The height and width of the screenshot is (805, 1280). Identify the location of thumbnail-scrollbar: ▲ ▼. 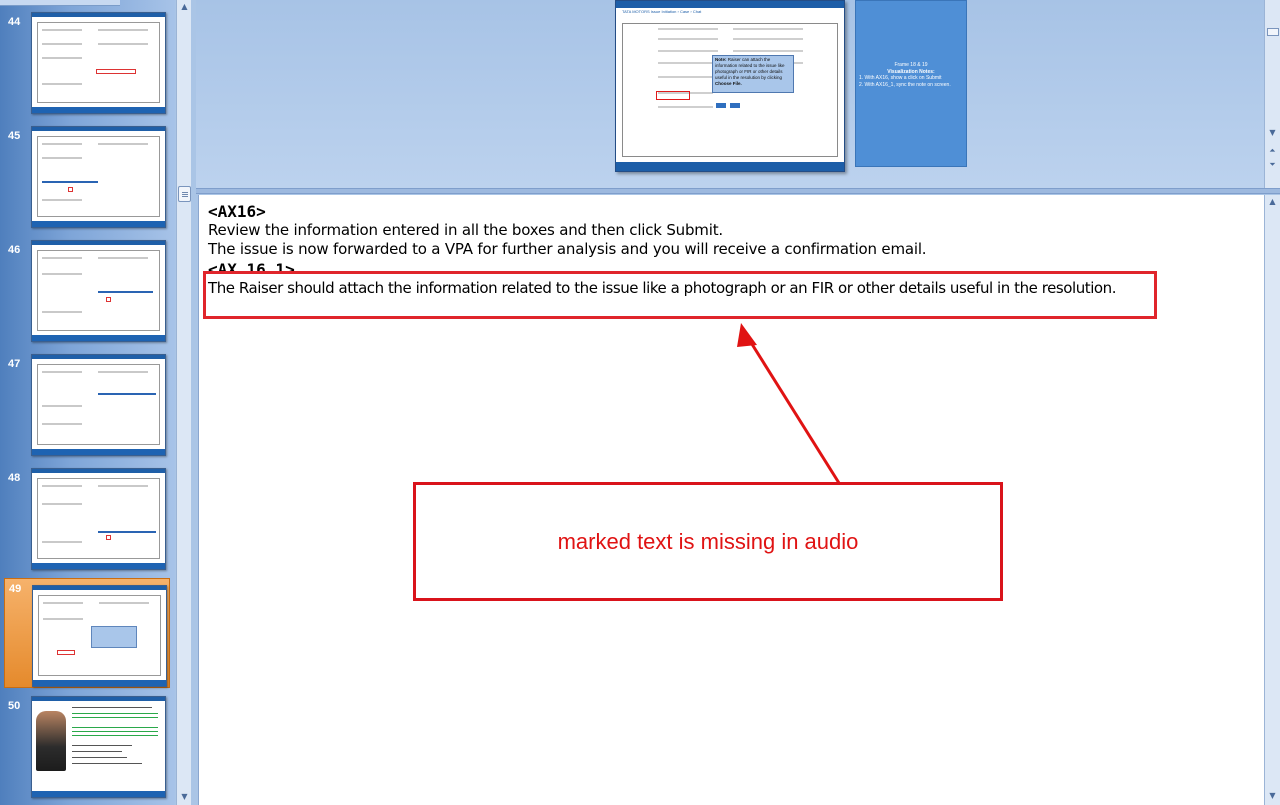
(183, 402).